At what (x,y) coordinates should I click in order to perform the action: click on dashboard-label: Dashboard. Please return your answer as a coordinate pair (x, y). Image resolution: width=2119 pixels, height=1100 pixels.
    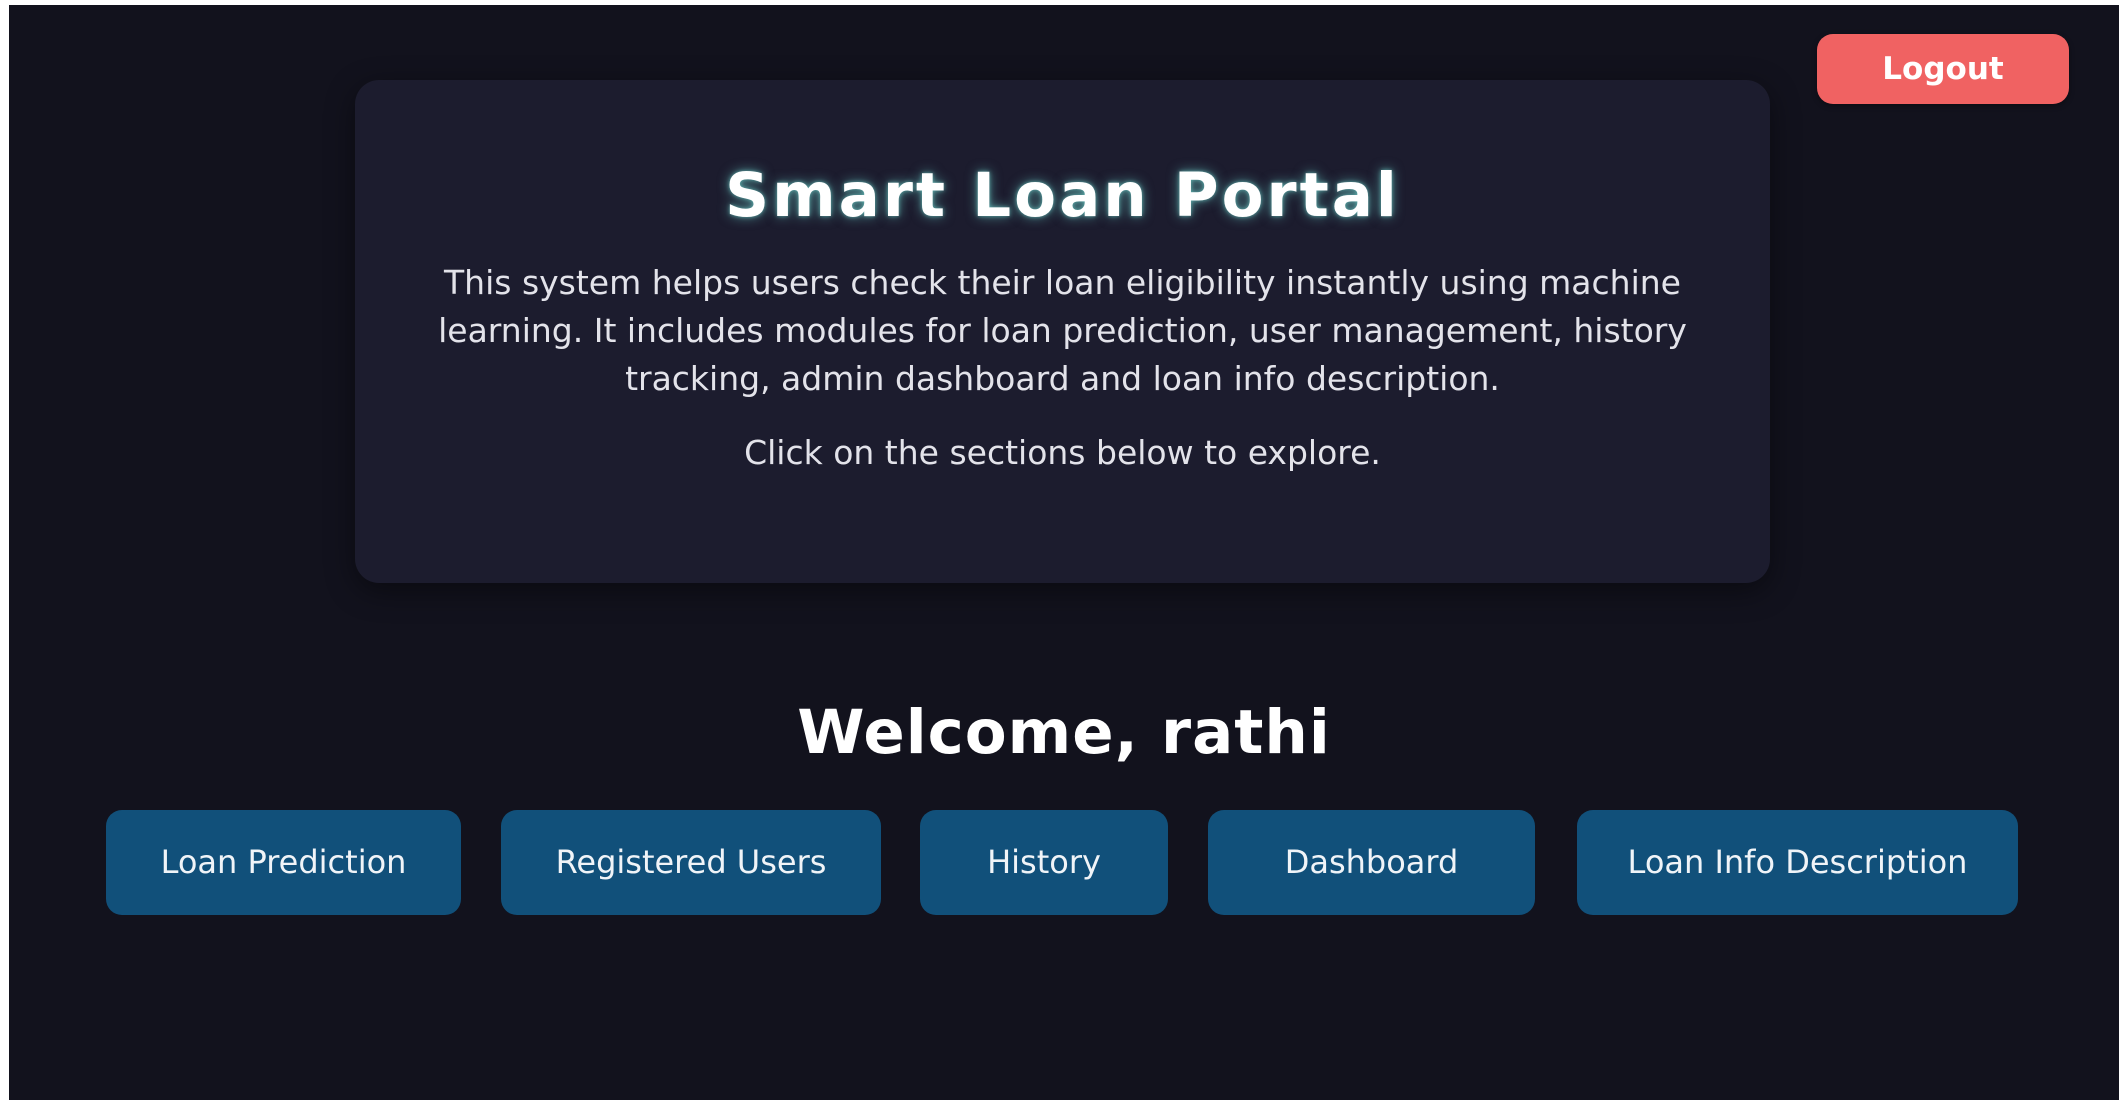
    Looking at the image, I should click on (1371, 862).